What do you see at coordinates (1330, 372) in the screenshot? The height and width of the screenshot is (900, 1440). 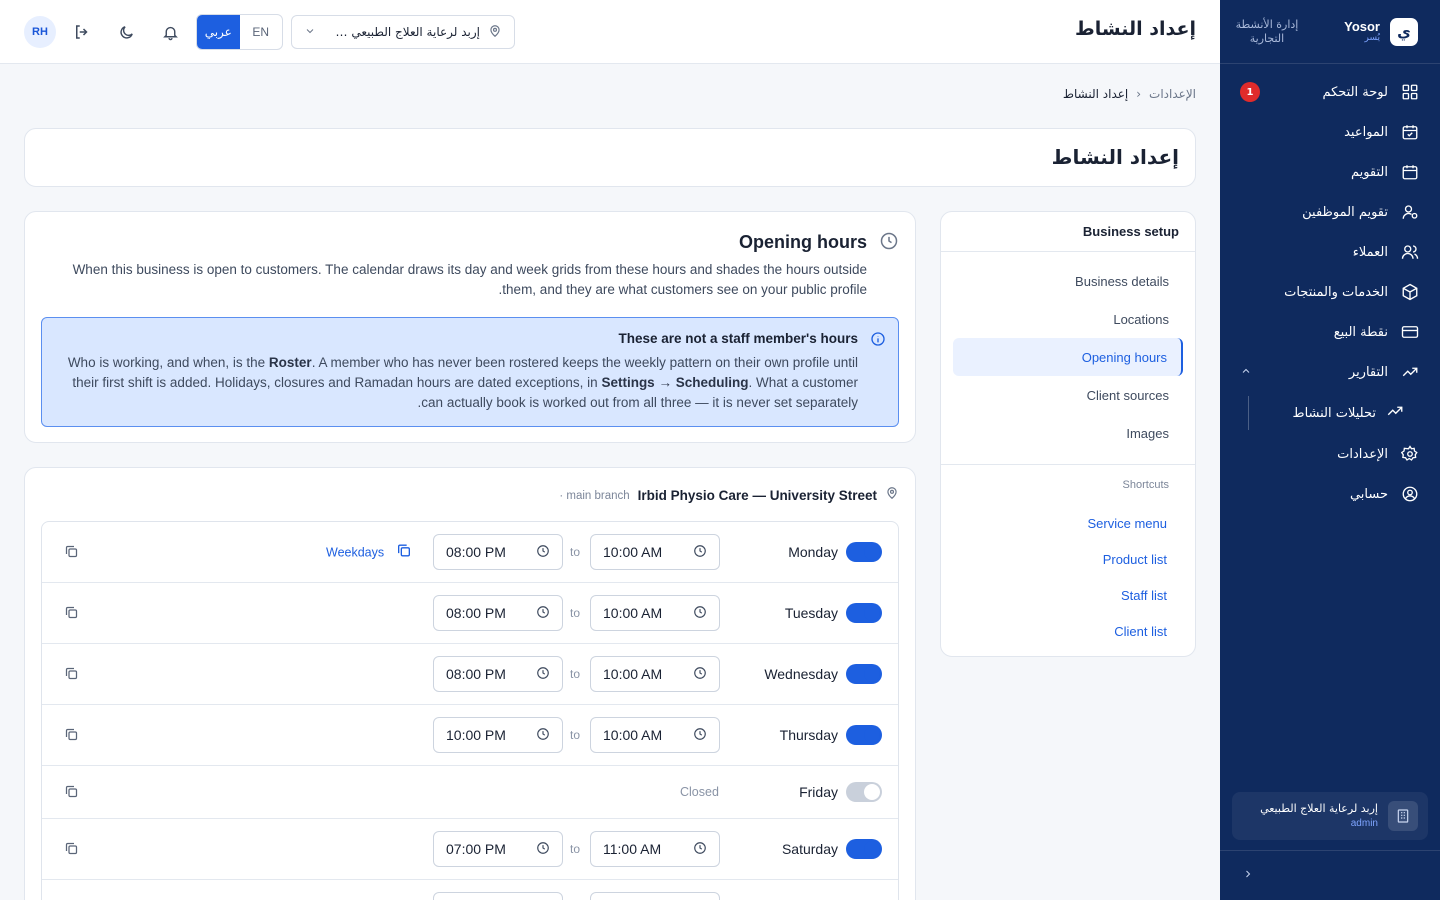 I see `sidebar-item-reports: التقارير` at bounding box center [1330, 372].